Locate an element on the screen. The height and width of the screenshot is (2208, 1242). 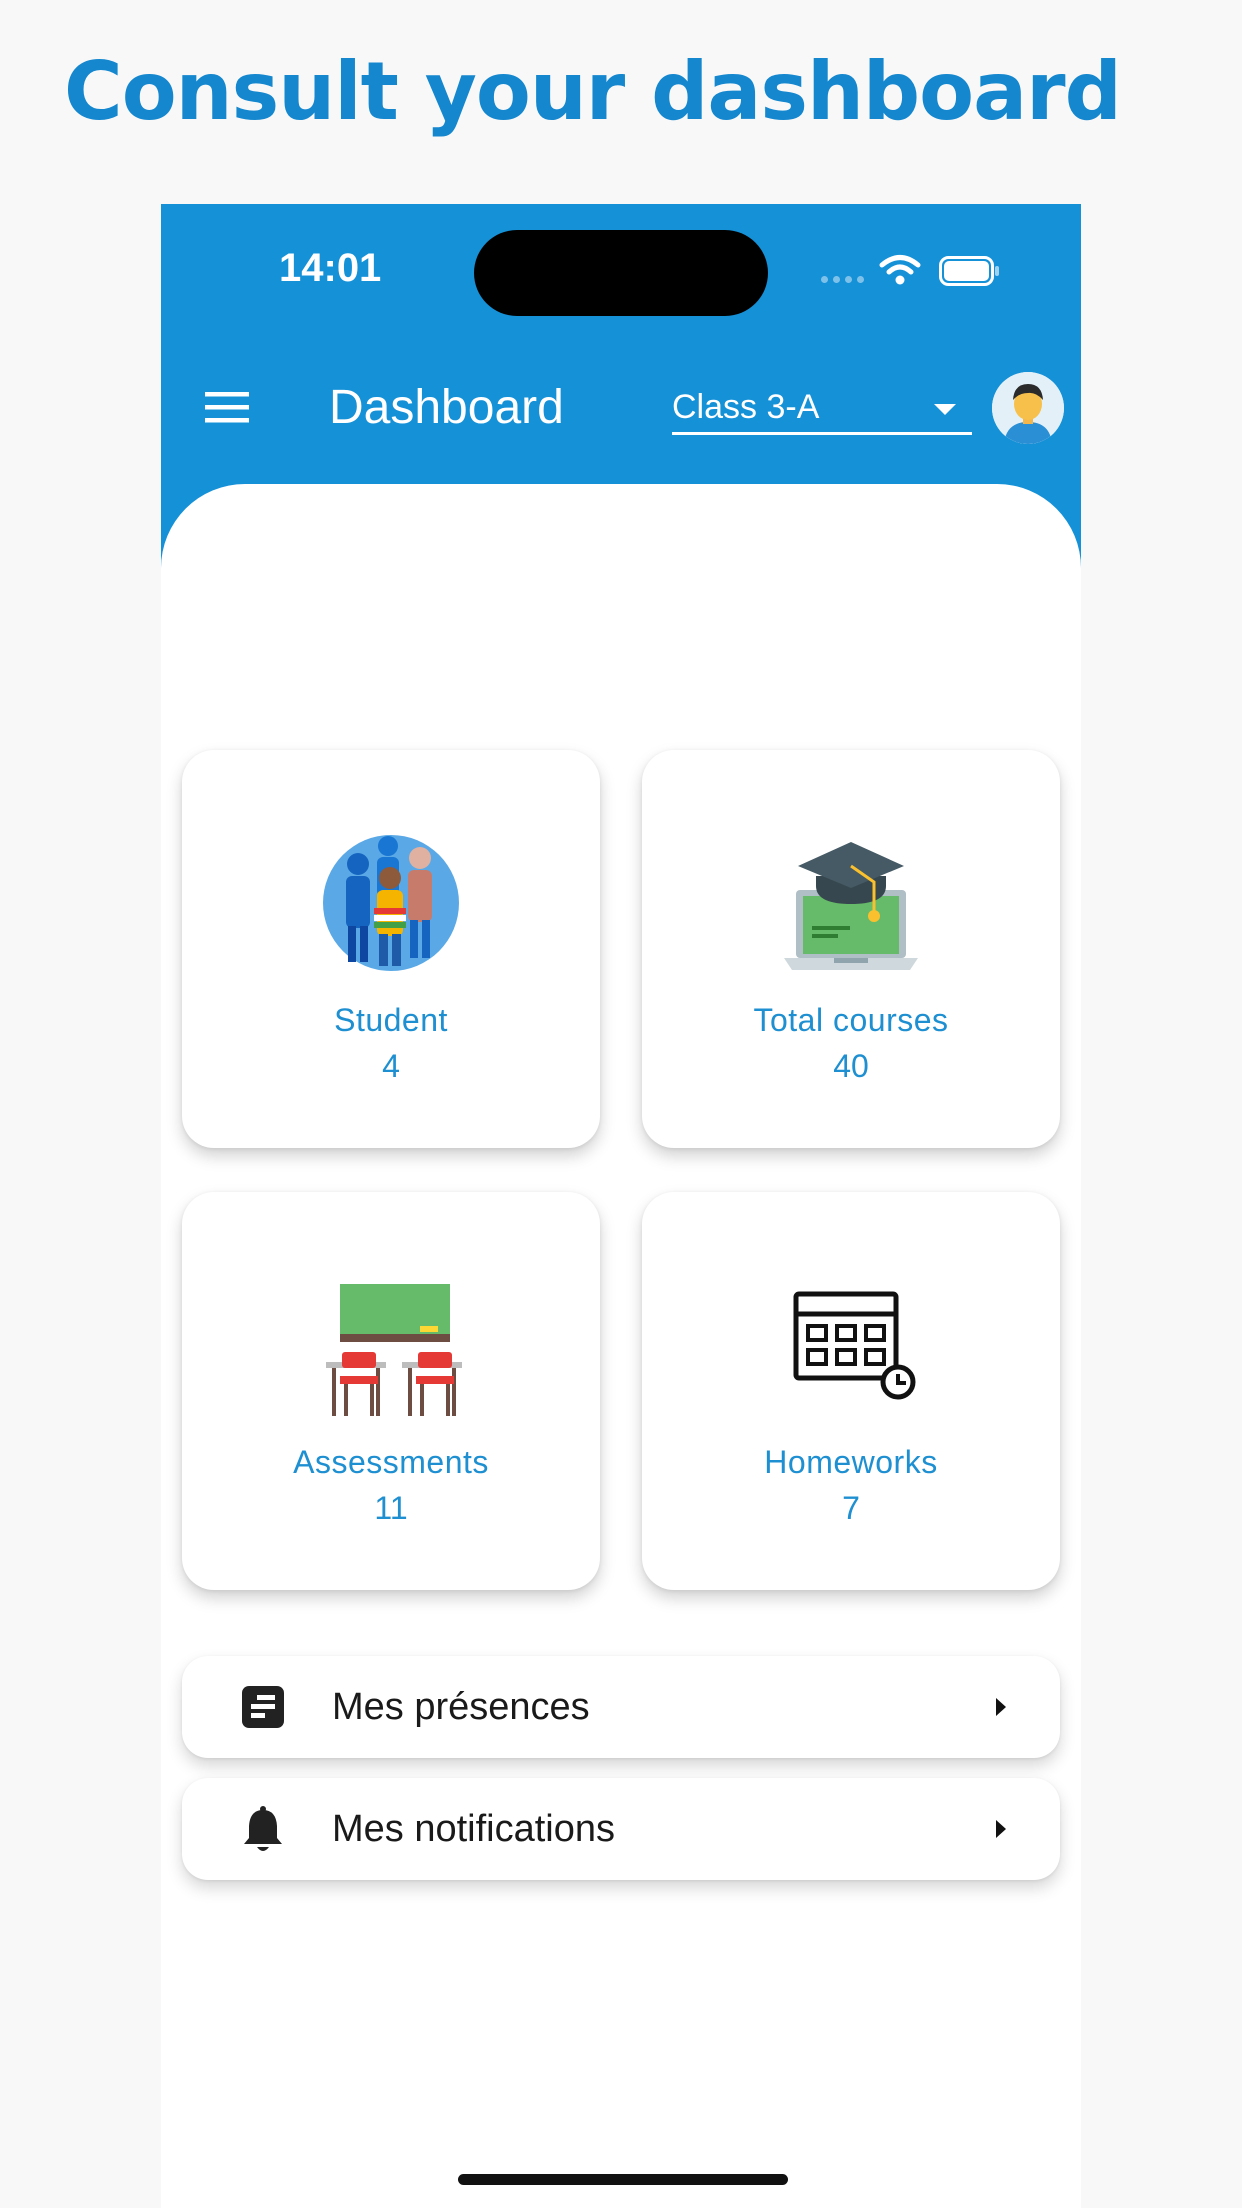
menu-icon is located at coordinates (228, 407).